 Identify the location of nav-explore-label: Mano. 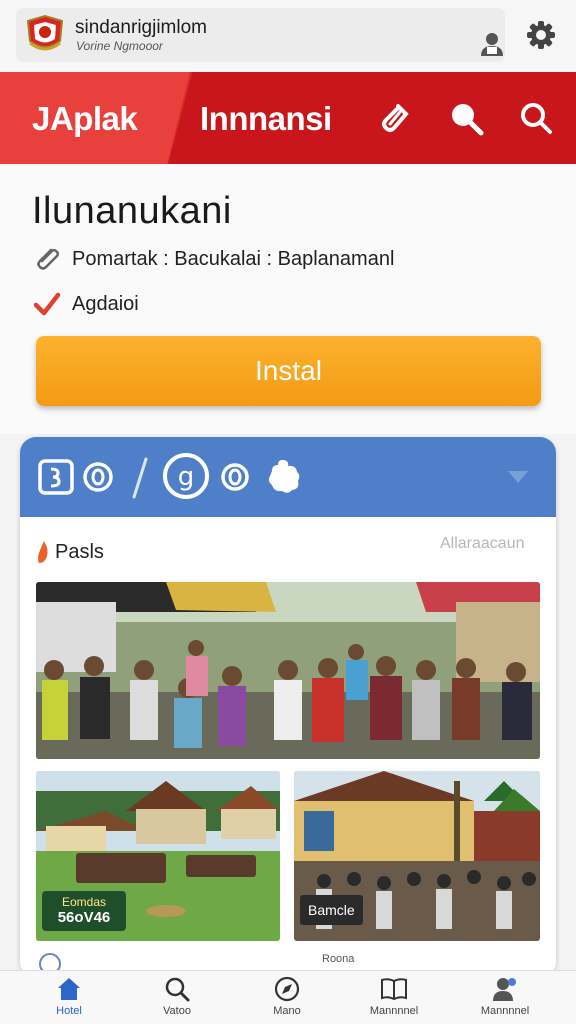
(287, 1011).